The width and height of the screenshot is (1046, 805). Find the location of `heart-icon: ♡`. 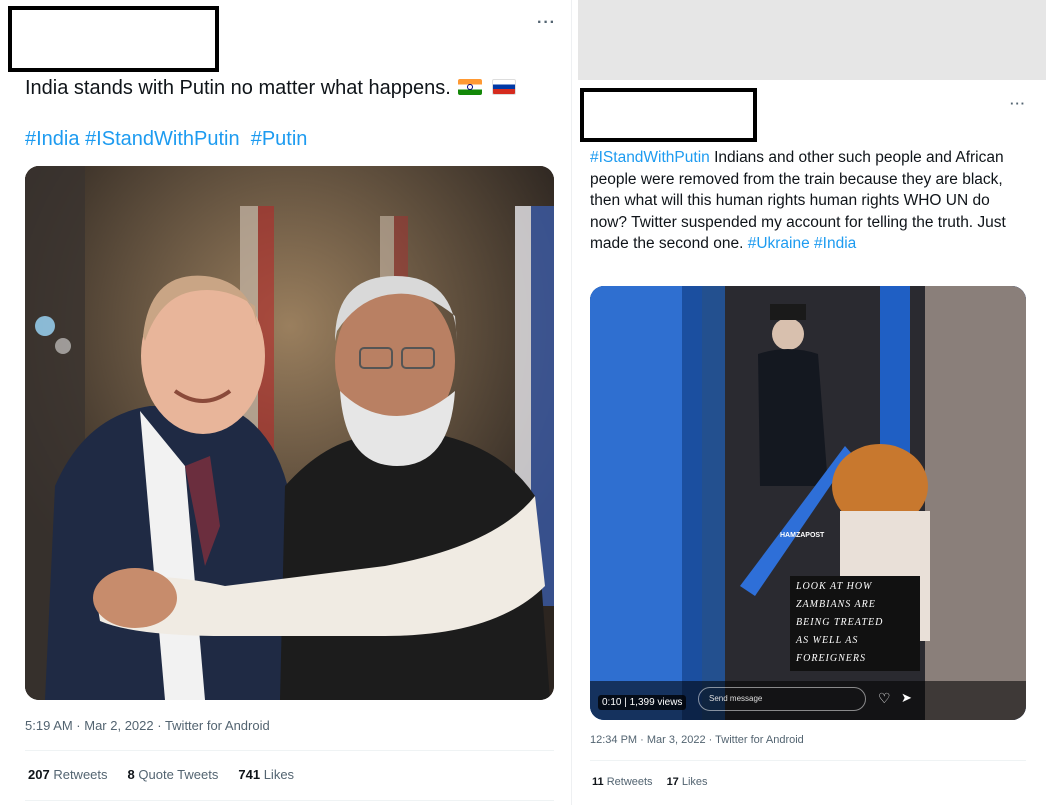

heart-icon: ♡ is located at coordinates (884, 698).